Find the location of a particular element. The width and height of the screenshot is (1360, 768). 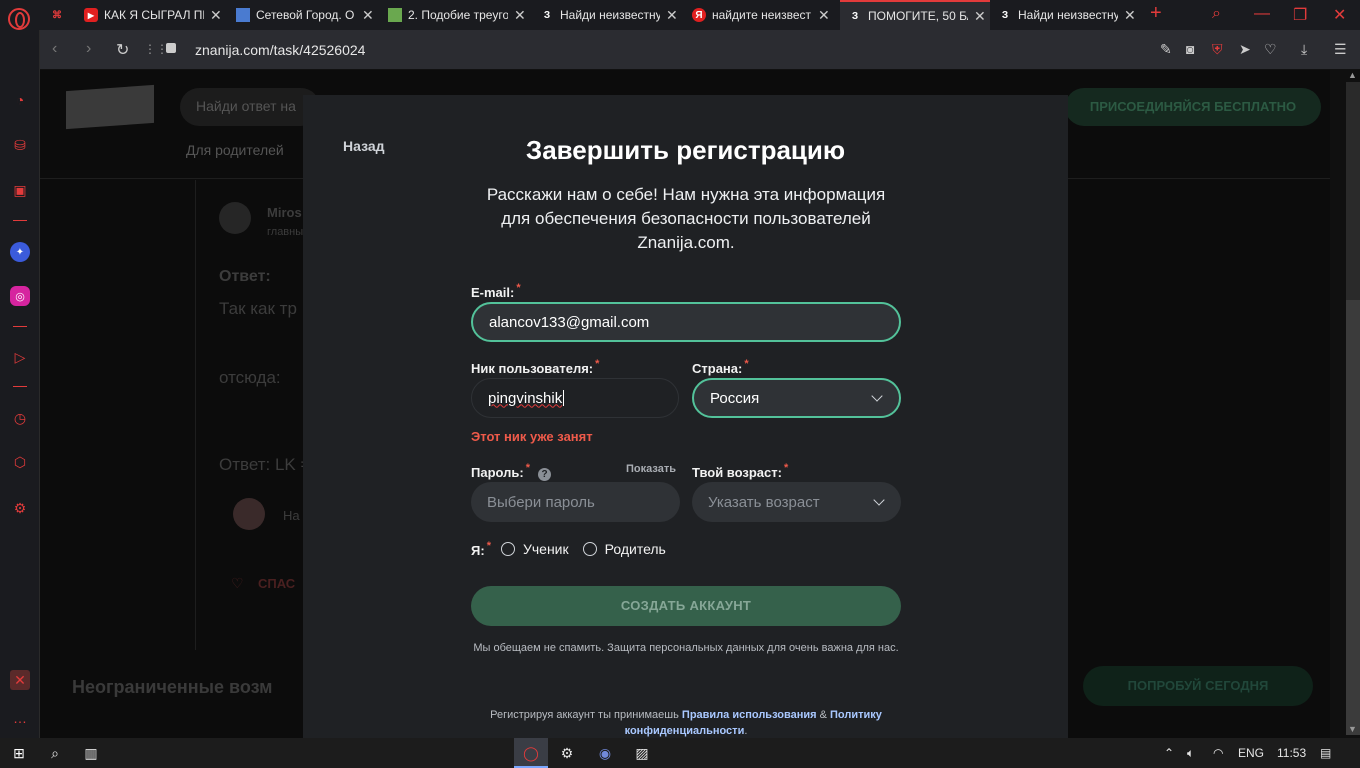

camera-icon: ◙ is located at coordinates (1190, 49).